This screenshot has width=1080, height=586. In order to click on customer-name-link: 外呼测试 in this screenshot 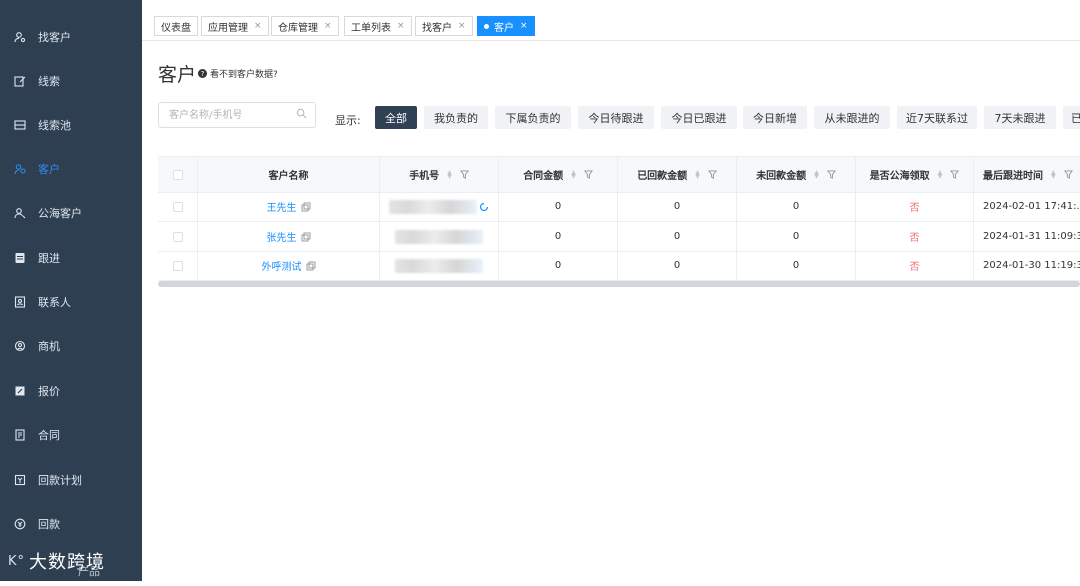, I will do `click(282, 265)`.